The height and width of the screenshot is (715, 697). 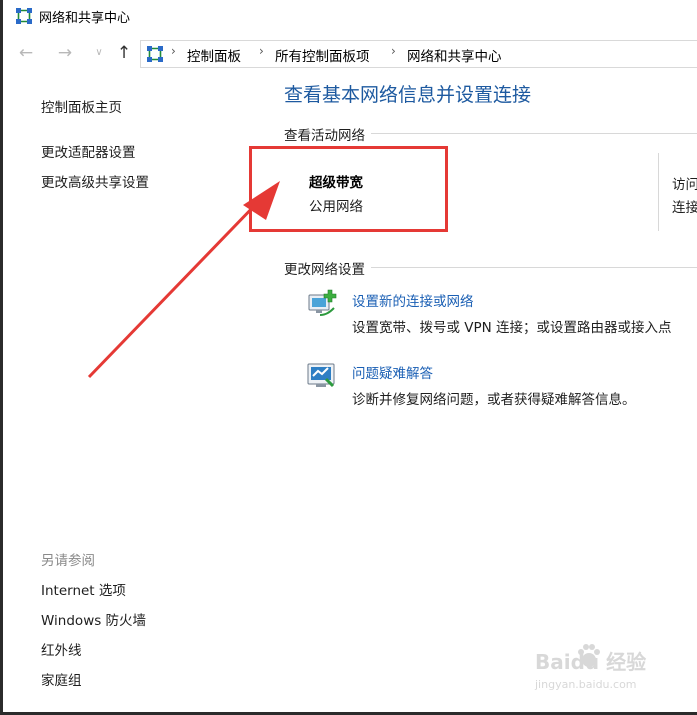 What do you see at coordinates (65, 53) in the screenshot?
I see `forward-arrow-icon: →` at bounding box center [65, 53].